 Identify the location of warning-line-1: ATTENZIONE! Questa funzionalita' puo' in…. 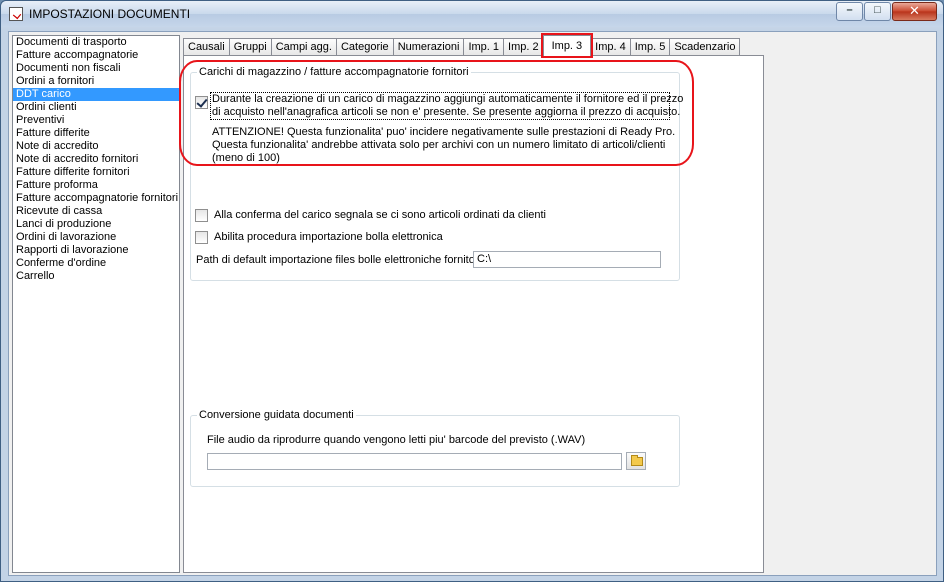
(444, 132).